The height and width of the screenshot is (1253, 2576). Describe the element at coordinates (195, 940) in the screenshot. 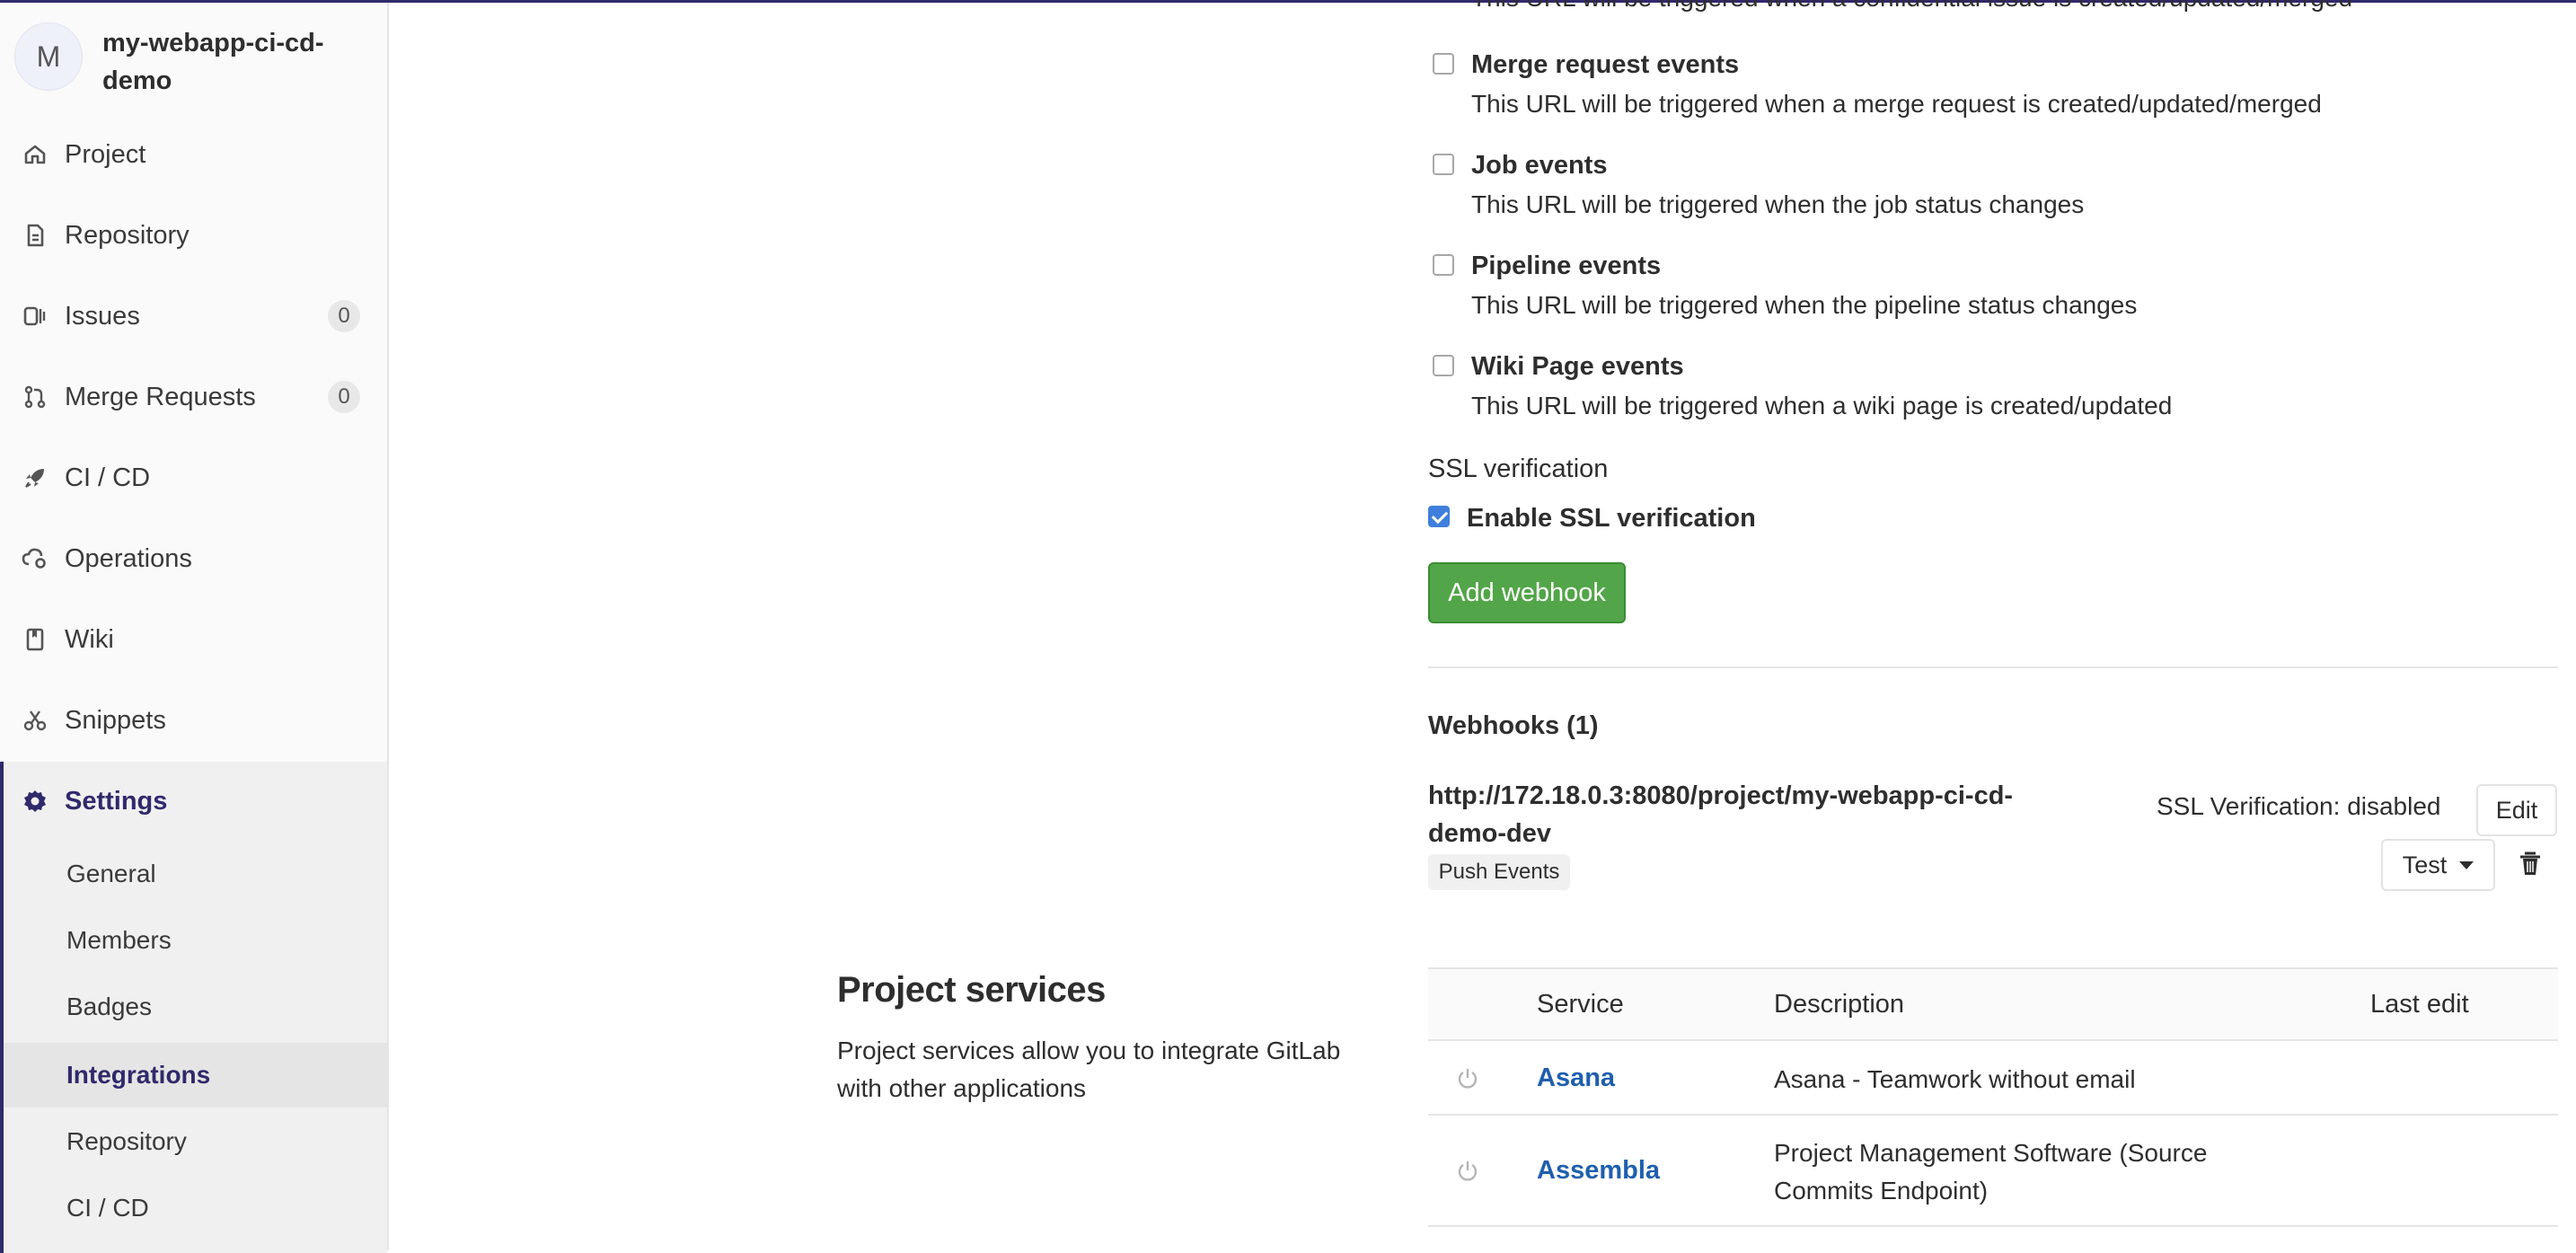

I see `settings-sub-members: Members` at that location.